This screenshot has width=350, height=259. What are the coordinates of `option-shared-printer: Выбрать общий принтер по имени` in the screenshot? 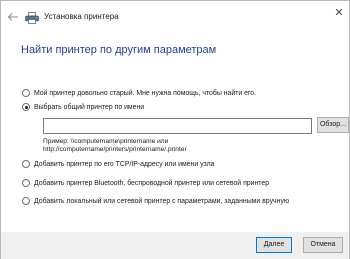 It's located at (83, 107).